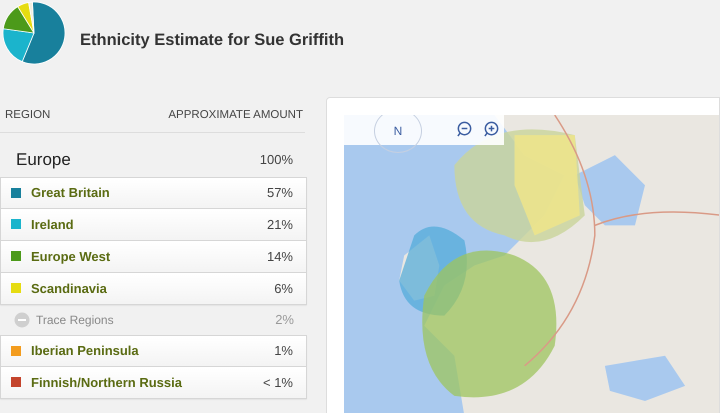 The image size is (720, 413). What do you see at coordinates (52, 225) in the screenshot?
I see `region-name: Ireland` at bounding box center [52, 225].